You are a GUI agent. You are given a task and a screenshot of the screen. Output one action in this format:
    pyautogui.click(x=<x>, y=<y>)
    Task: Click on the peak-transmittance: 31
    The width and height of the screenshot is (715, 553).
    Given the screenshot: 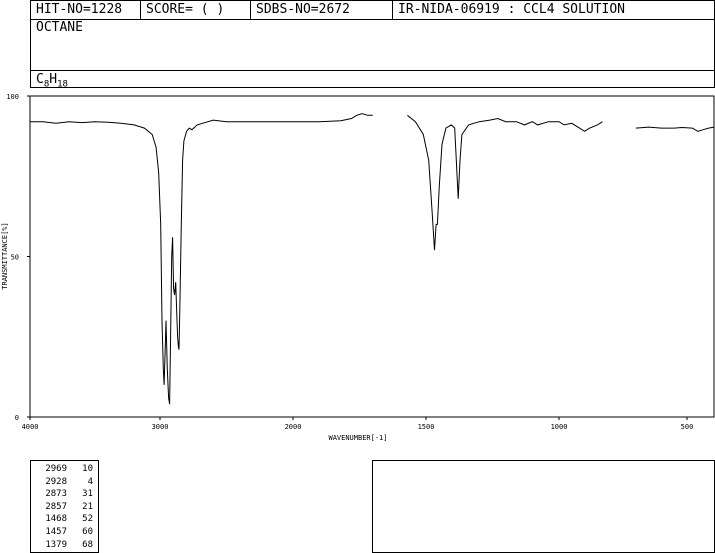 What is the action you would take?
    pyautogui.click(x=87, y=494)
    